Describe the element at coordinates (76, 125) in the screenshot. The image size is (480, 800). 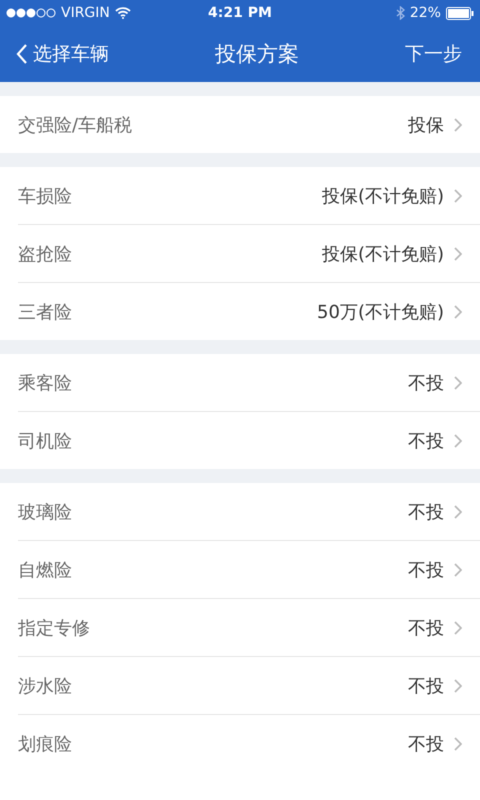
I see `row-label: 交强险/车船税` at that location.